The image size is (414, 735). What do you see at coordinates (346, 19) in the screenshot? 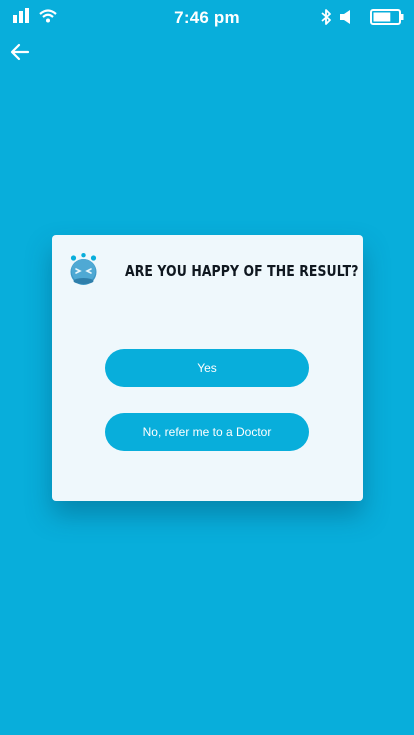
I see `speaker-icon` at bounding box center [346, 19].